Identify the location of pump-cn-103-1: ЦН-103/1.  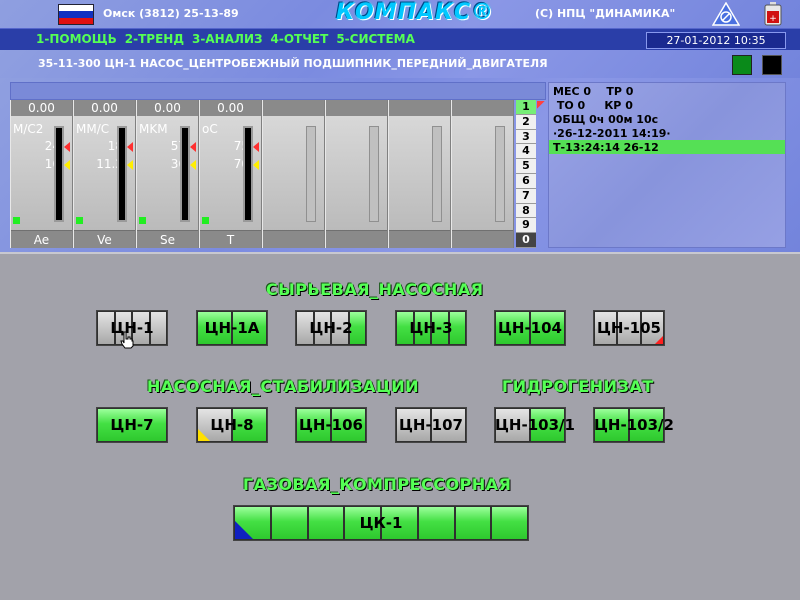
(534, 425).